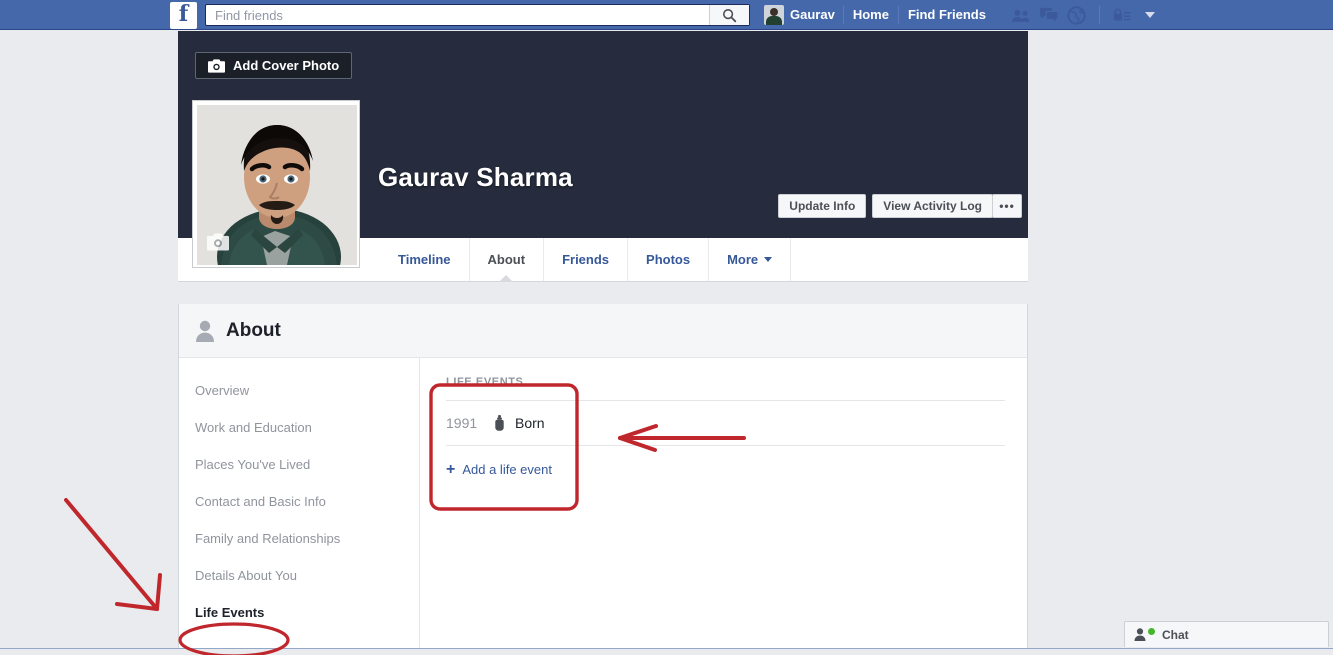 This screenshot has height=655, width=1333. Describe the element at coordinates (475, 177) in the screenshot. I see `page-title: Gaurav Sharma` at that location.